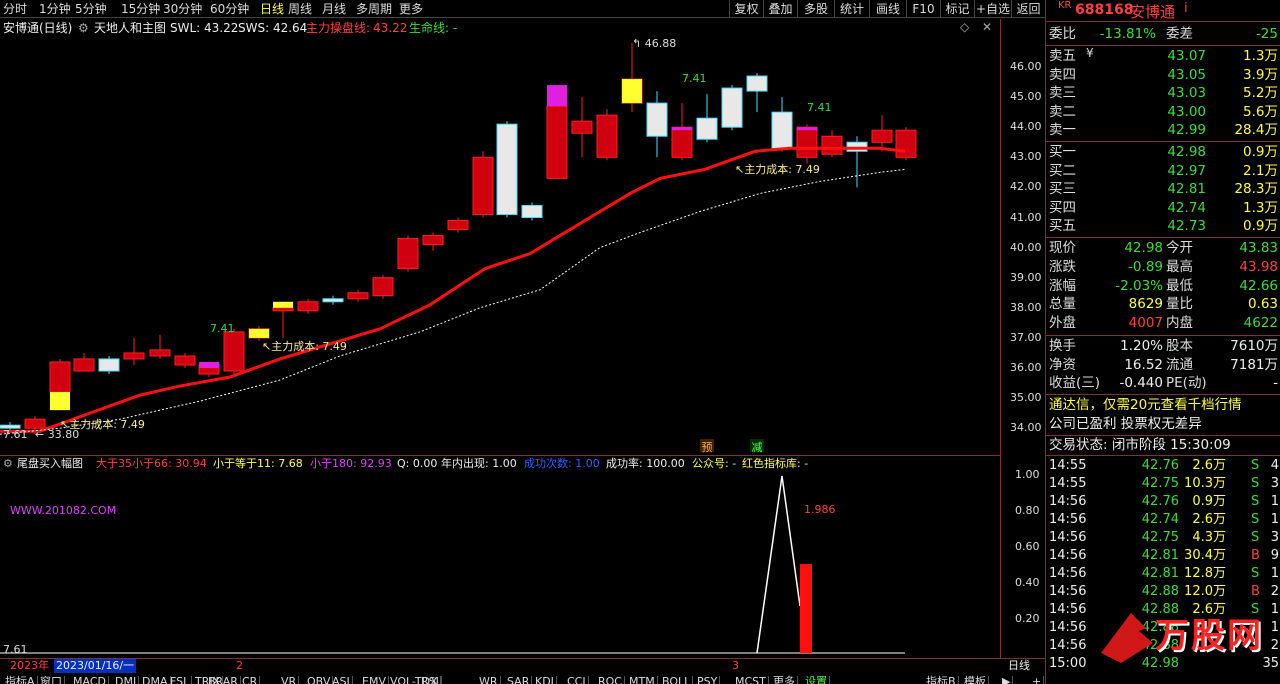  I want to click on indicator-tab-14: RSI, so click(430, 680).